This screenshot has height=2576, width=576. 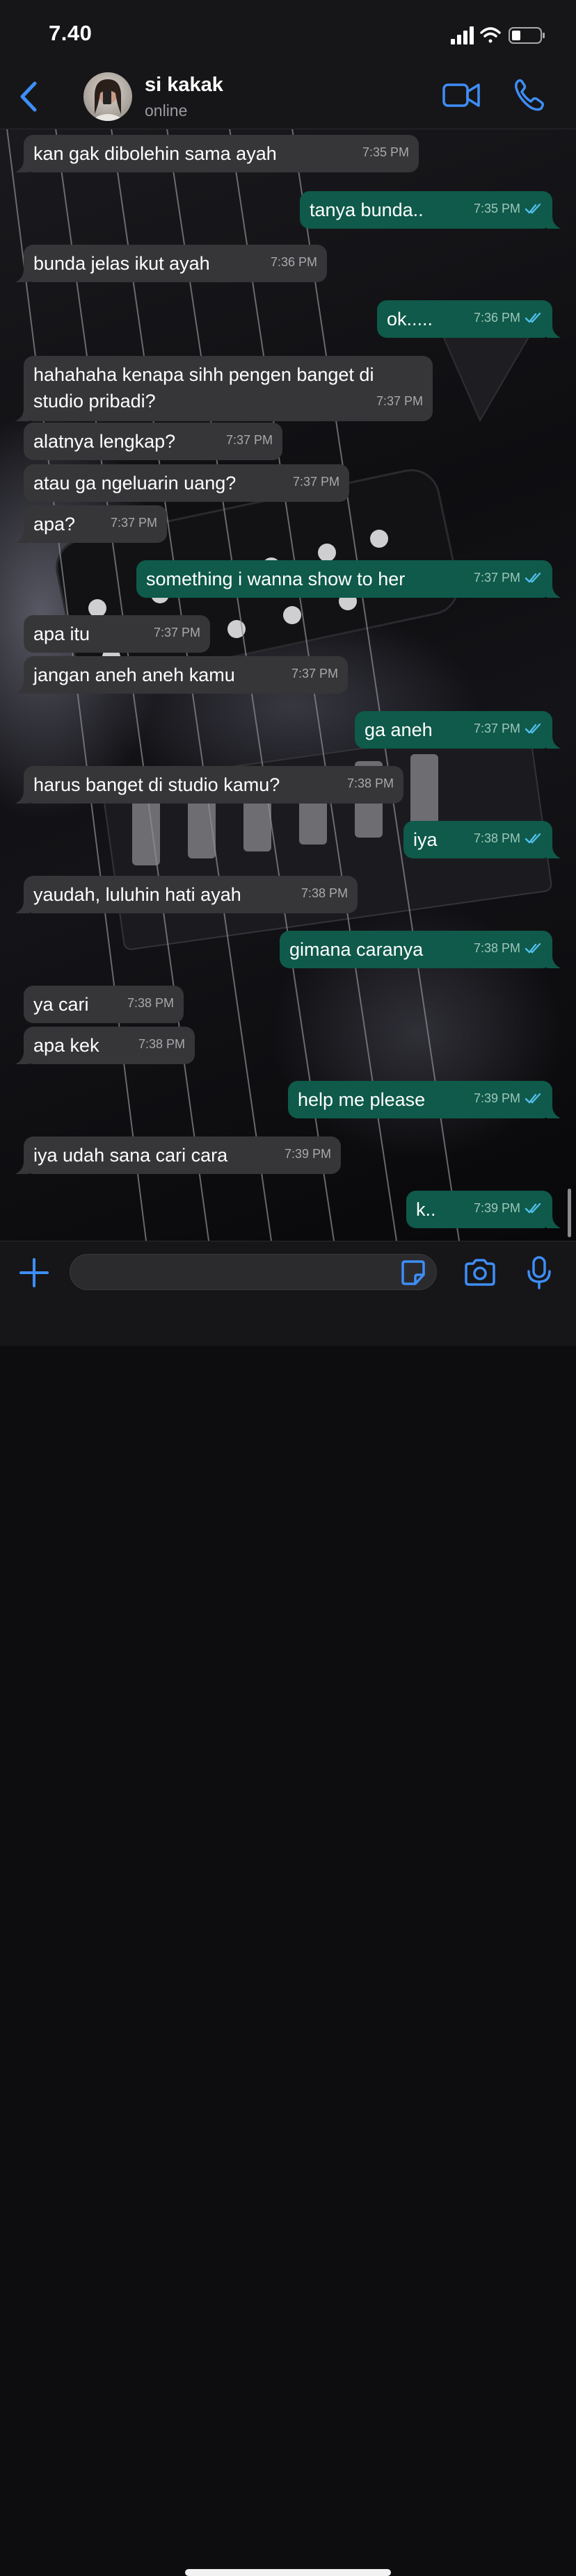 What do you see at coordinates (117, 634) in the screenshot?
I see `incoming-message: apa itu 7:37 PM` at bounding box center [117, 634].